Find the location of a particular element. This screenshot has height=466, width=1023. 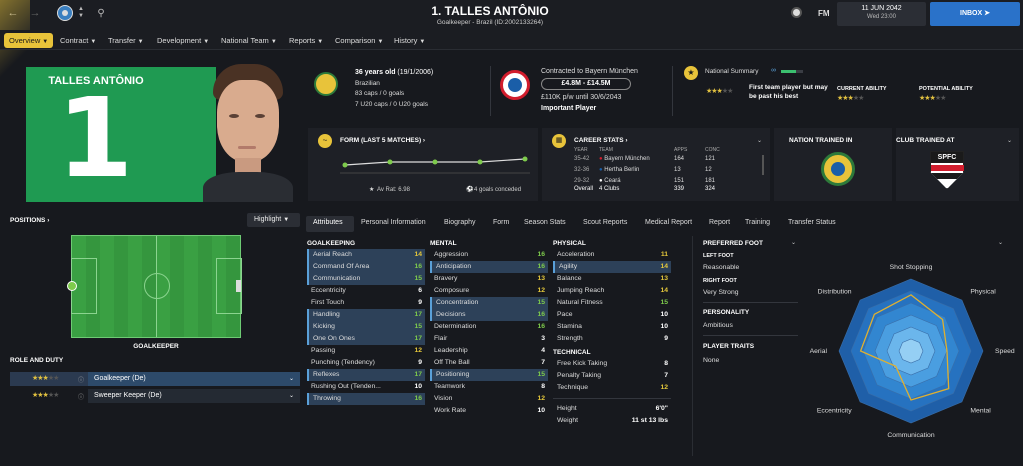

attribute-row: Free Kick Taking 8 is located at coordinates (612, 364).